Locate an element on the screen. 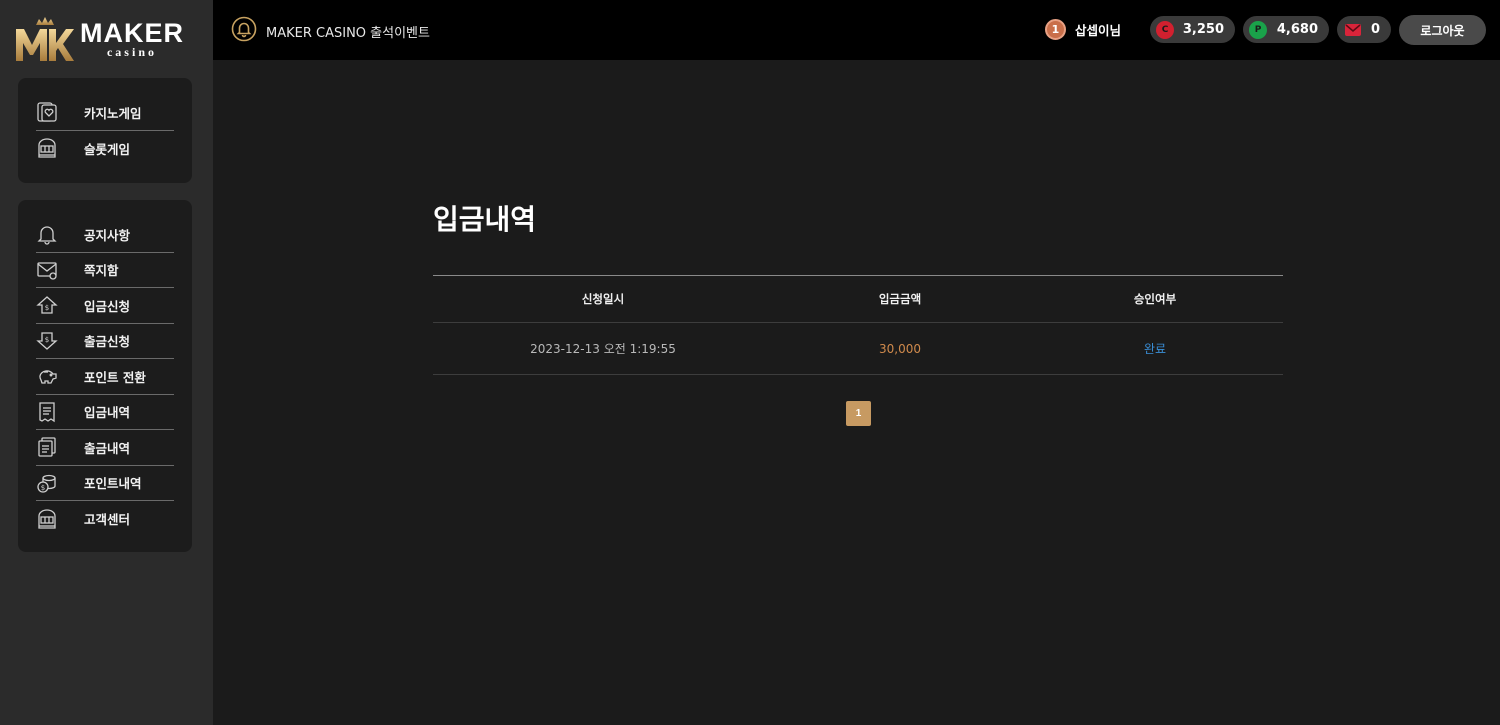 The height and width of the screenshot is (725, 1500). coins-icon: $ is located at coordinates (47, 483).